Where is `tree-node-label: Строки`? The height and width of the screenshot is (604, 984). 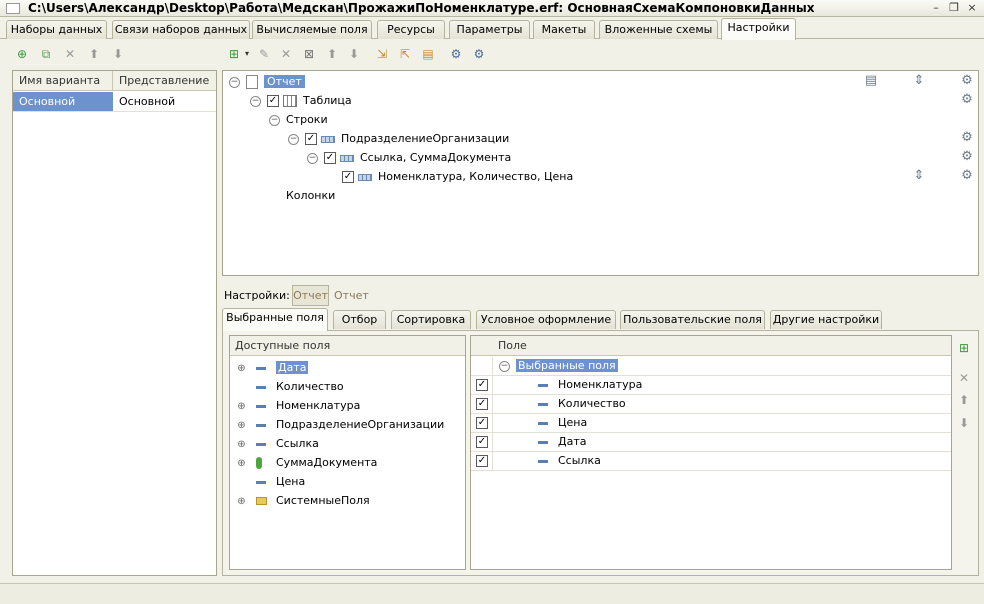 tree-node-label: Строки is located at coordinates (307, 119).